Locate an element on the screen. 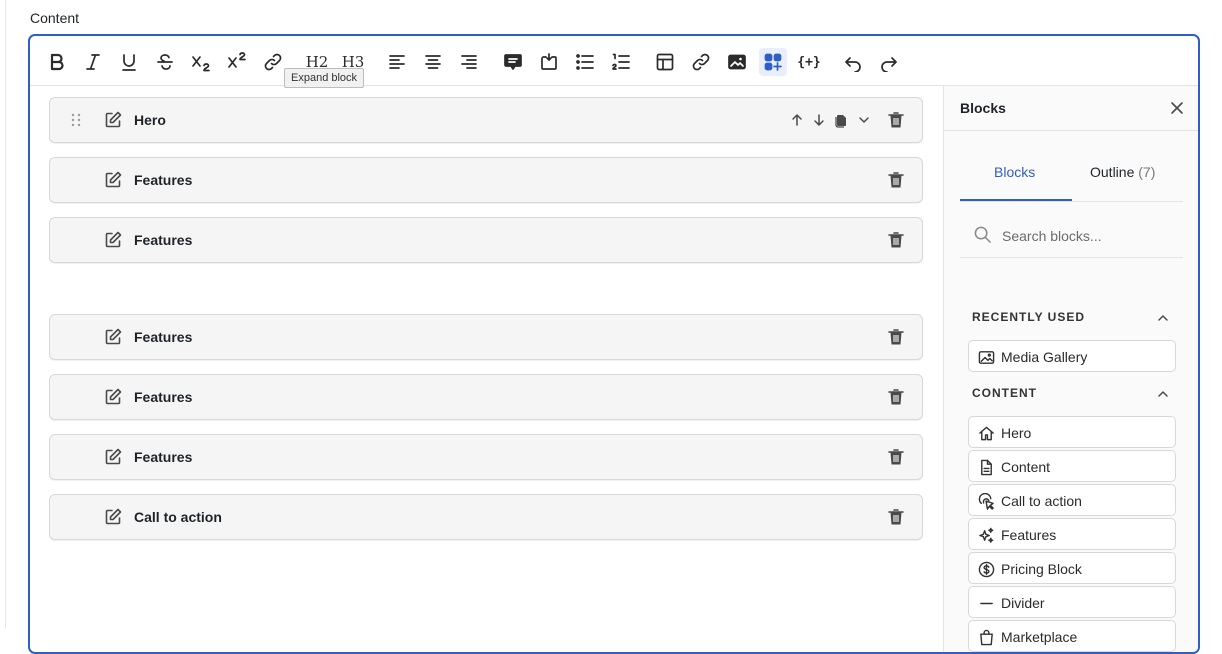 Image resolution: width=1222 pixels, height=654 pixels. callout-button is located at coordinates (549, 62).